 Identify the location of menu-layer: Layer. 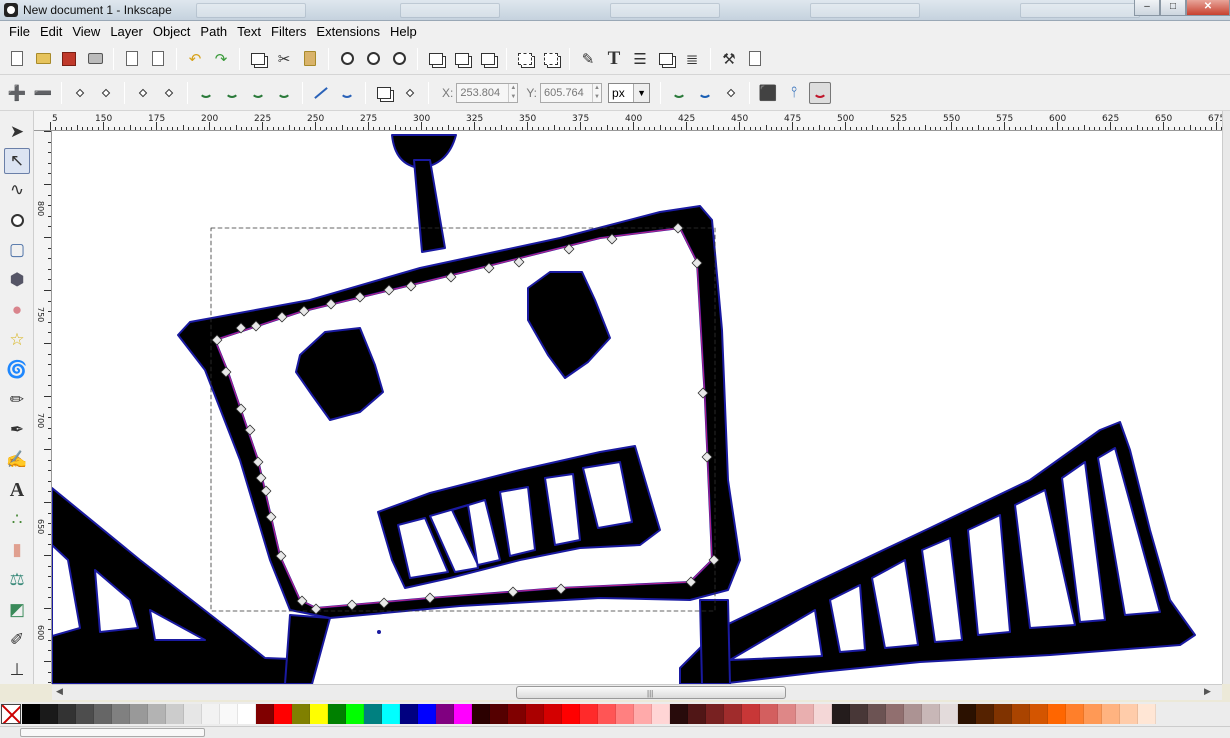
(126, 32).